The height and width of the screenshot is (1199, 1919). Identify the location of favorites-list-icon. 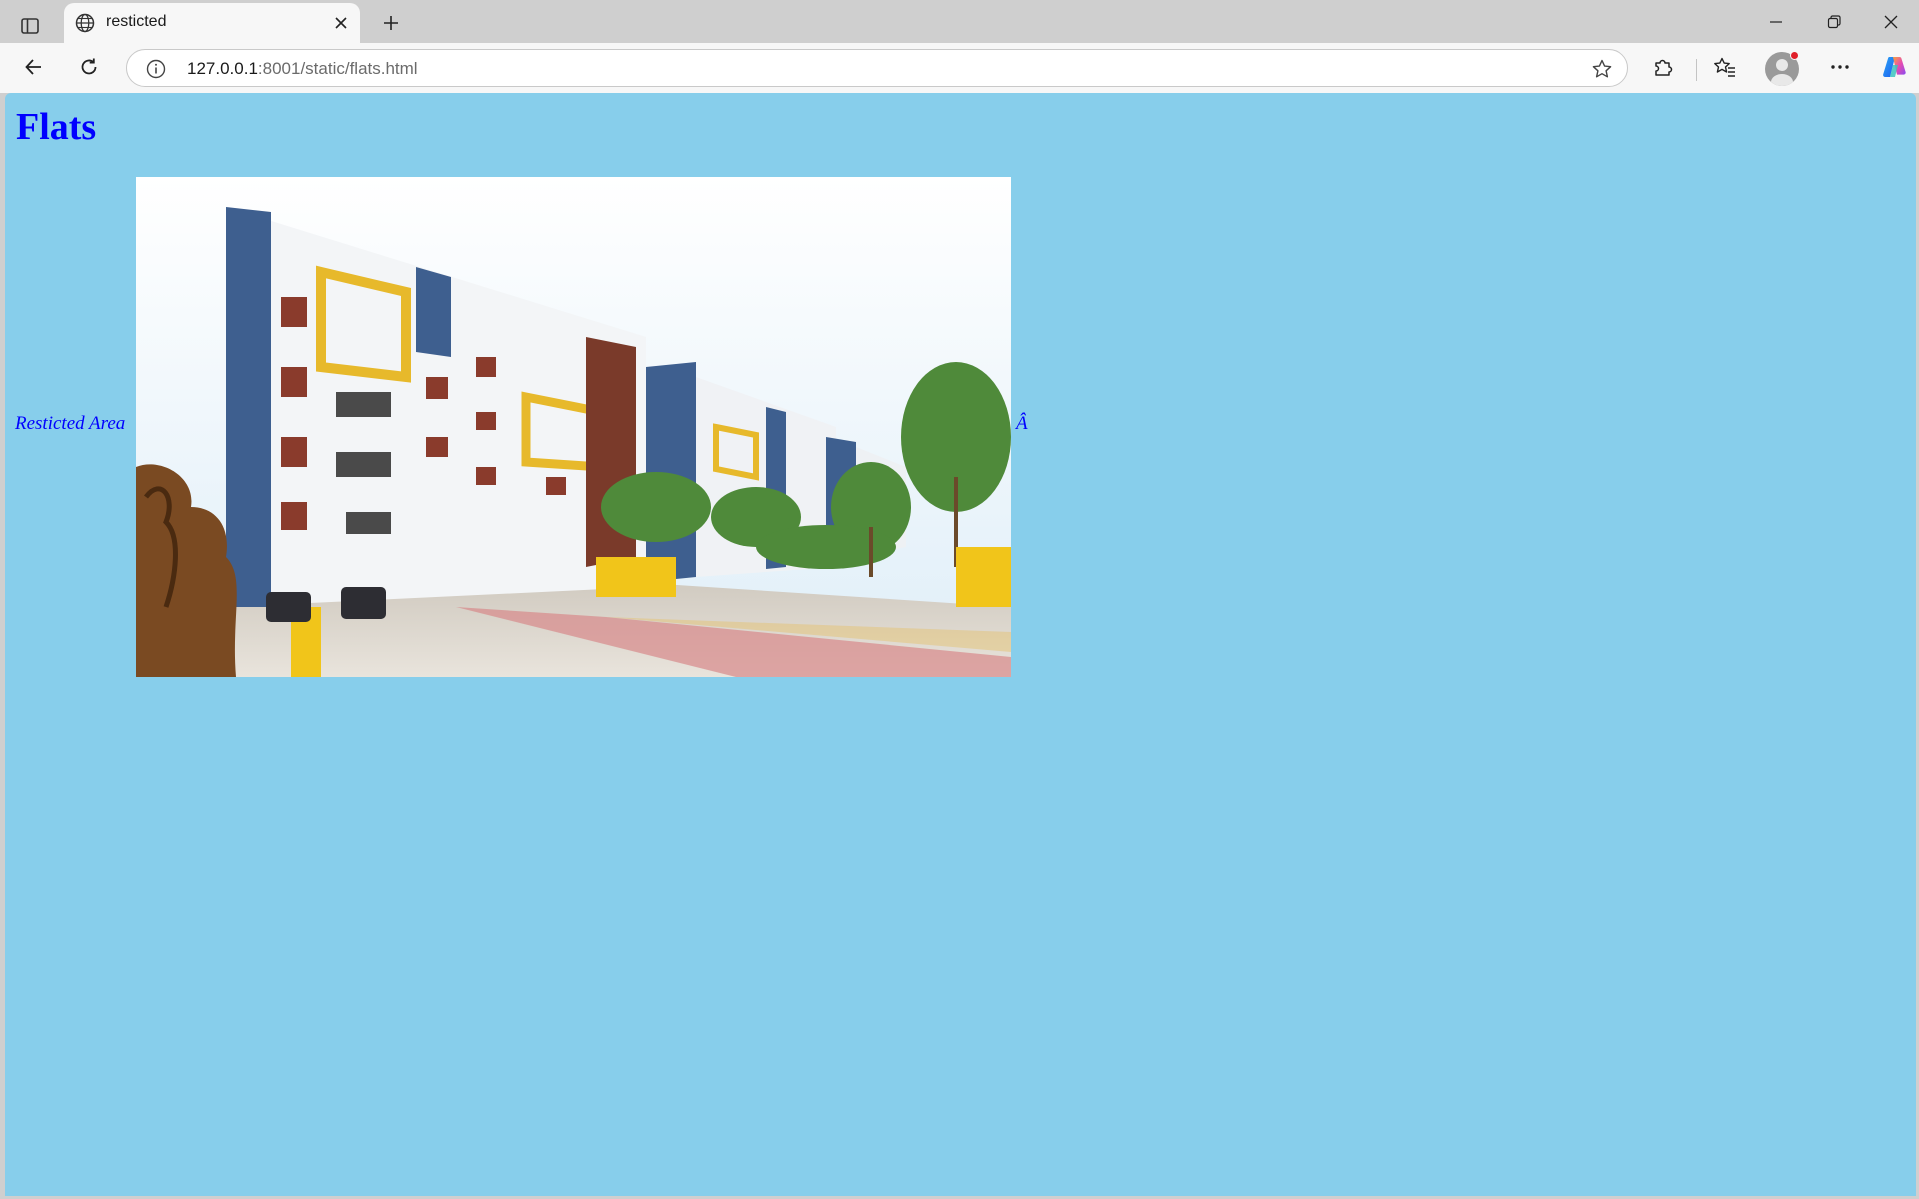
(1725, 69).